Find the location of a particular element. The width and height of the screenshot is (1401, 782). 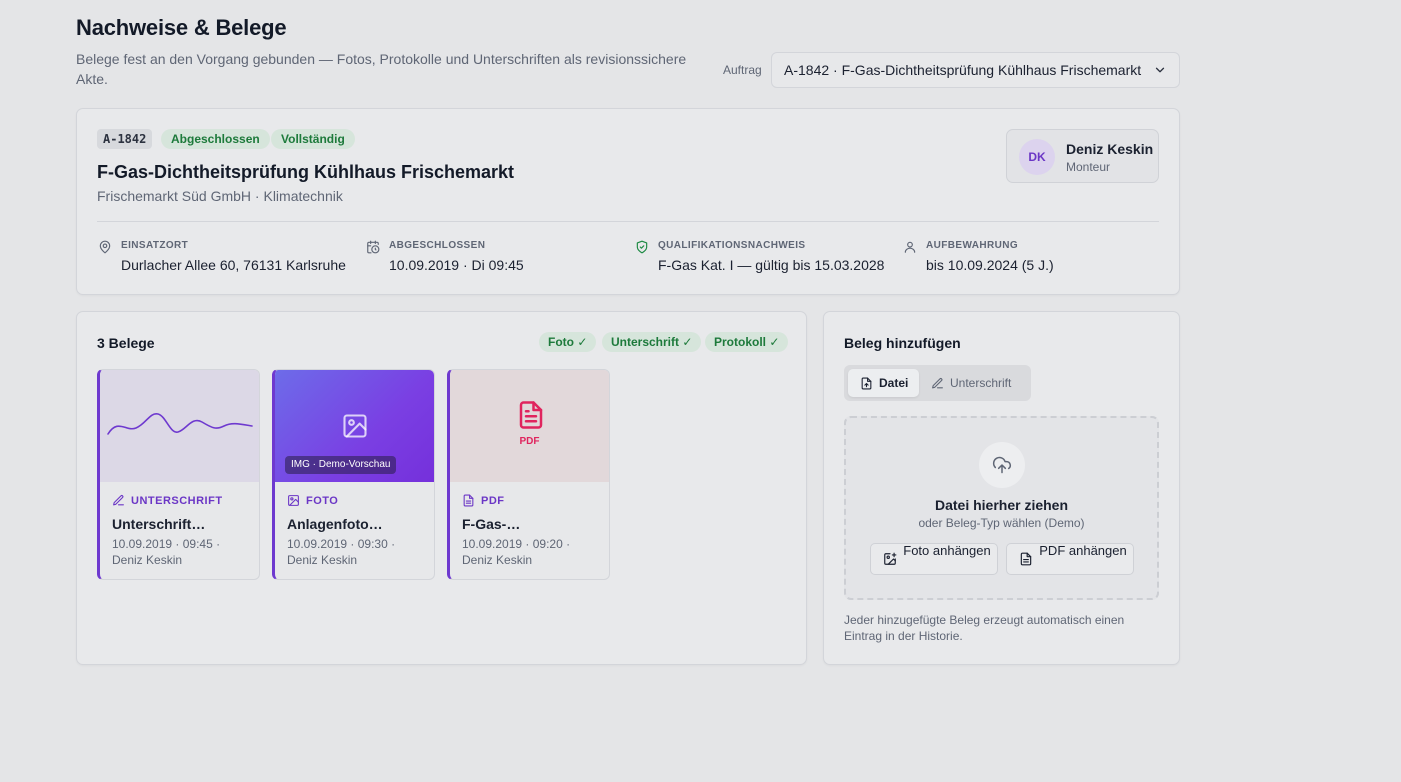

attach-photo-label: Foto anhängen is located at coordinates (947, 550).